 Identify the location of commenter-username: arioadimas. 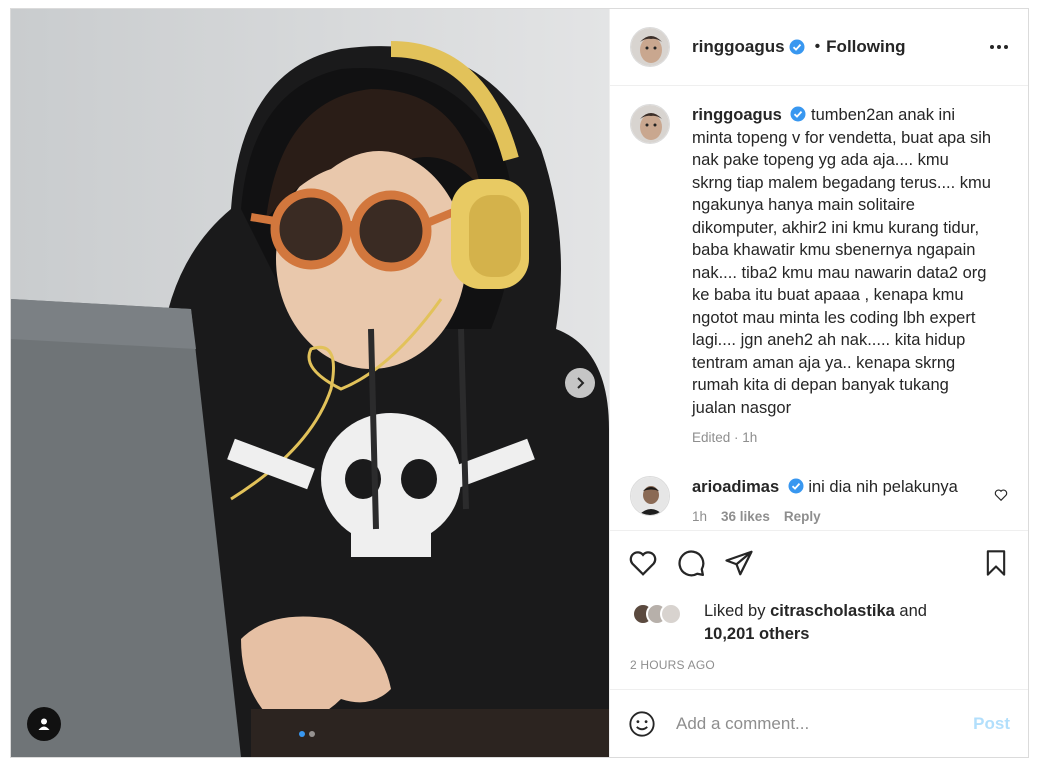
(735, 487).